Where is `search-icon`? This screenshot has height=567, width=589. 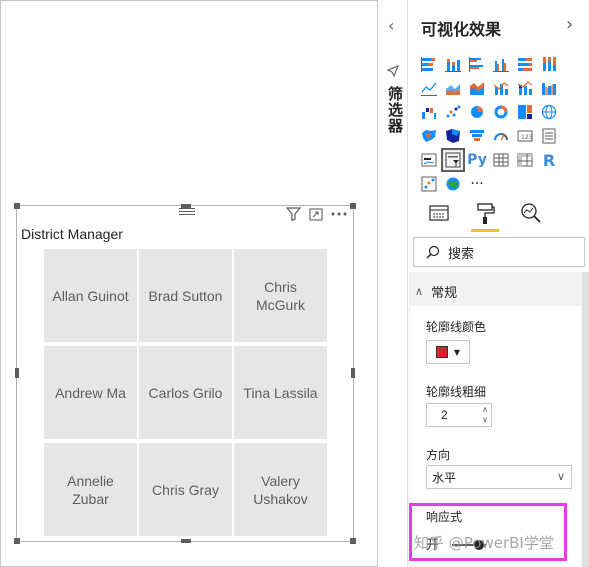
search-icon is located at coordinates (433, 252).